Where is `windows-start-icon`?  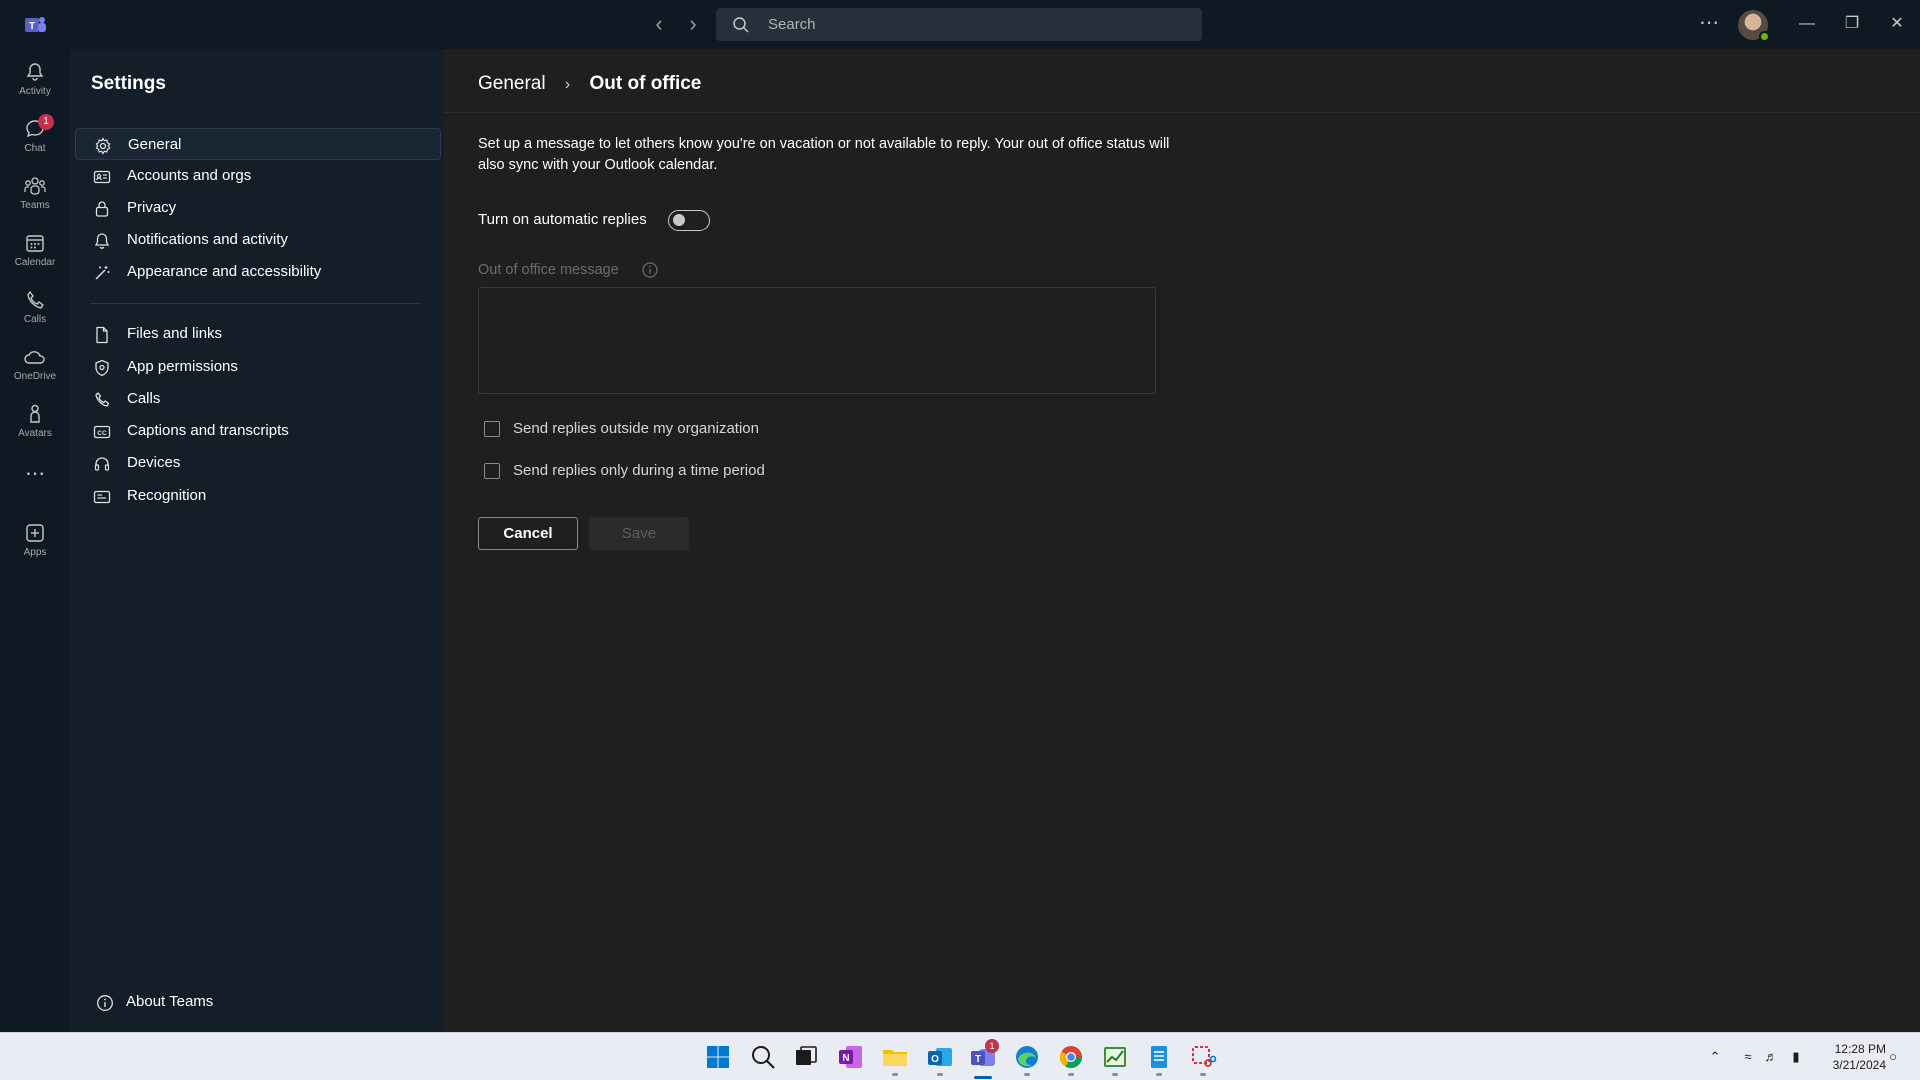 windows-start-icon is located at coordinates (718, 1057).